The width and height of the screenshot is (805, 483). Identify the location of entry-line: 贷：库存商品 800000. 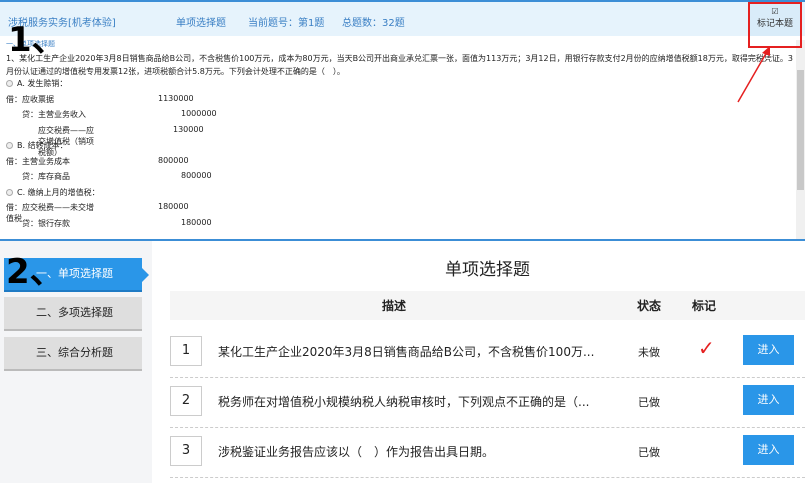
(109, 179).